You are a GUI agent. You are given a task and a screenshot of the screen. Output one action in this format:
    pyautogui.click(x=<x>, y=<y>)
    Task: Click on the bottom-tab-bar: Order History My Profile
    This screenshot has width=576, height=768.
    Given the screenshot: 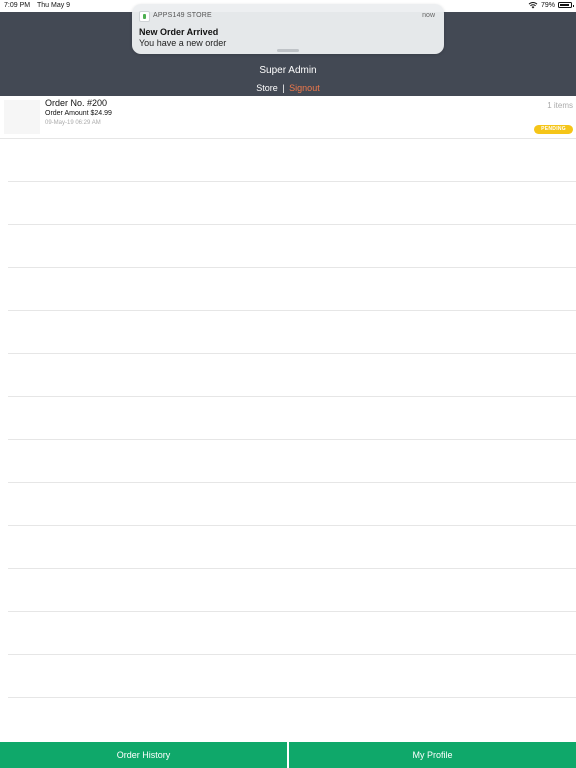 What is the action you would take?
    pyautogui.click(x=288, y=755)
    